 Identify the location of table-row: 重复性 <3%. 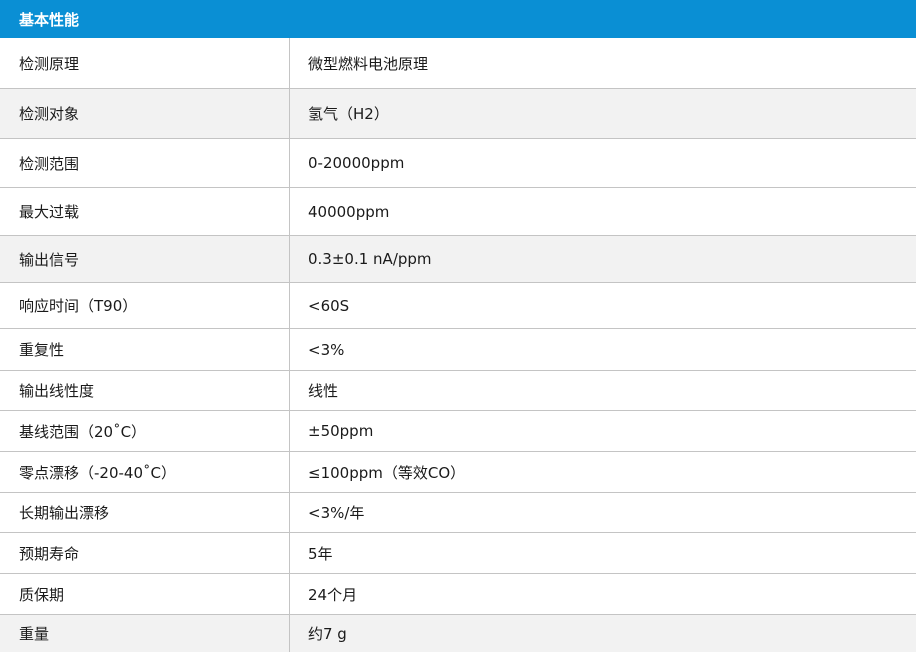
(458, 350).